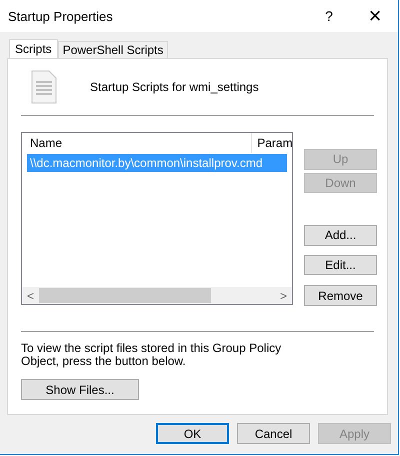  I want to click on column-header: Name, so click(137, 143).